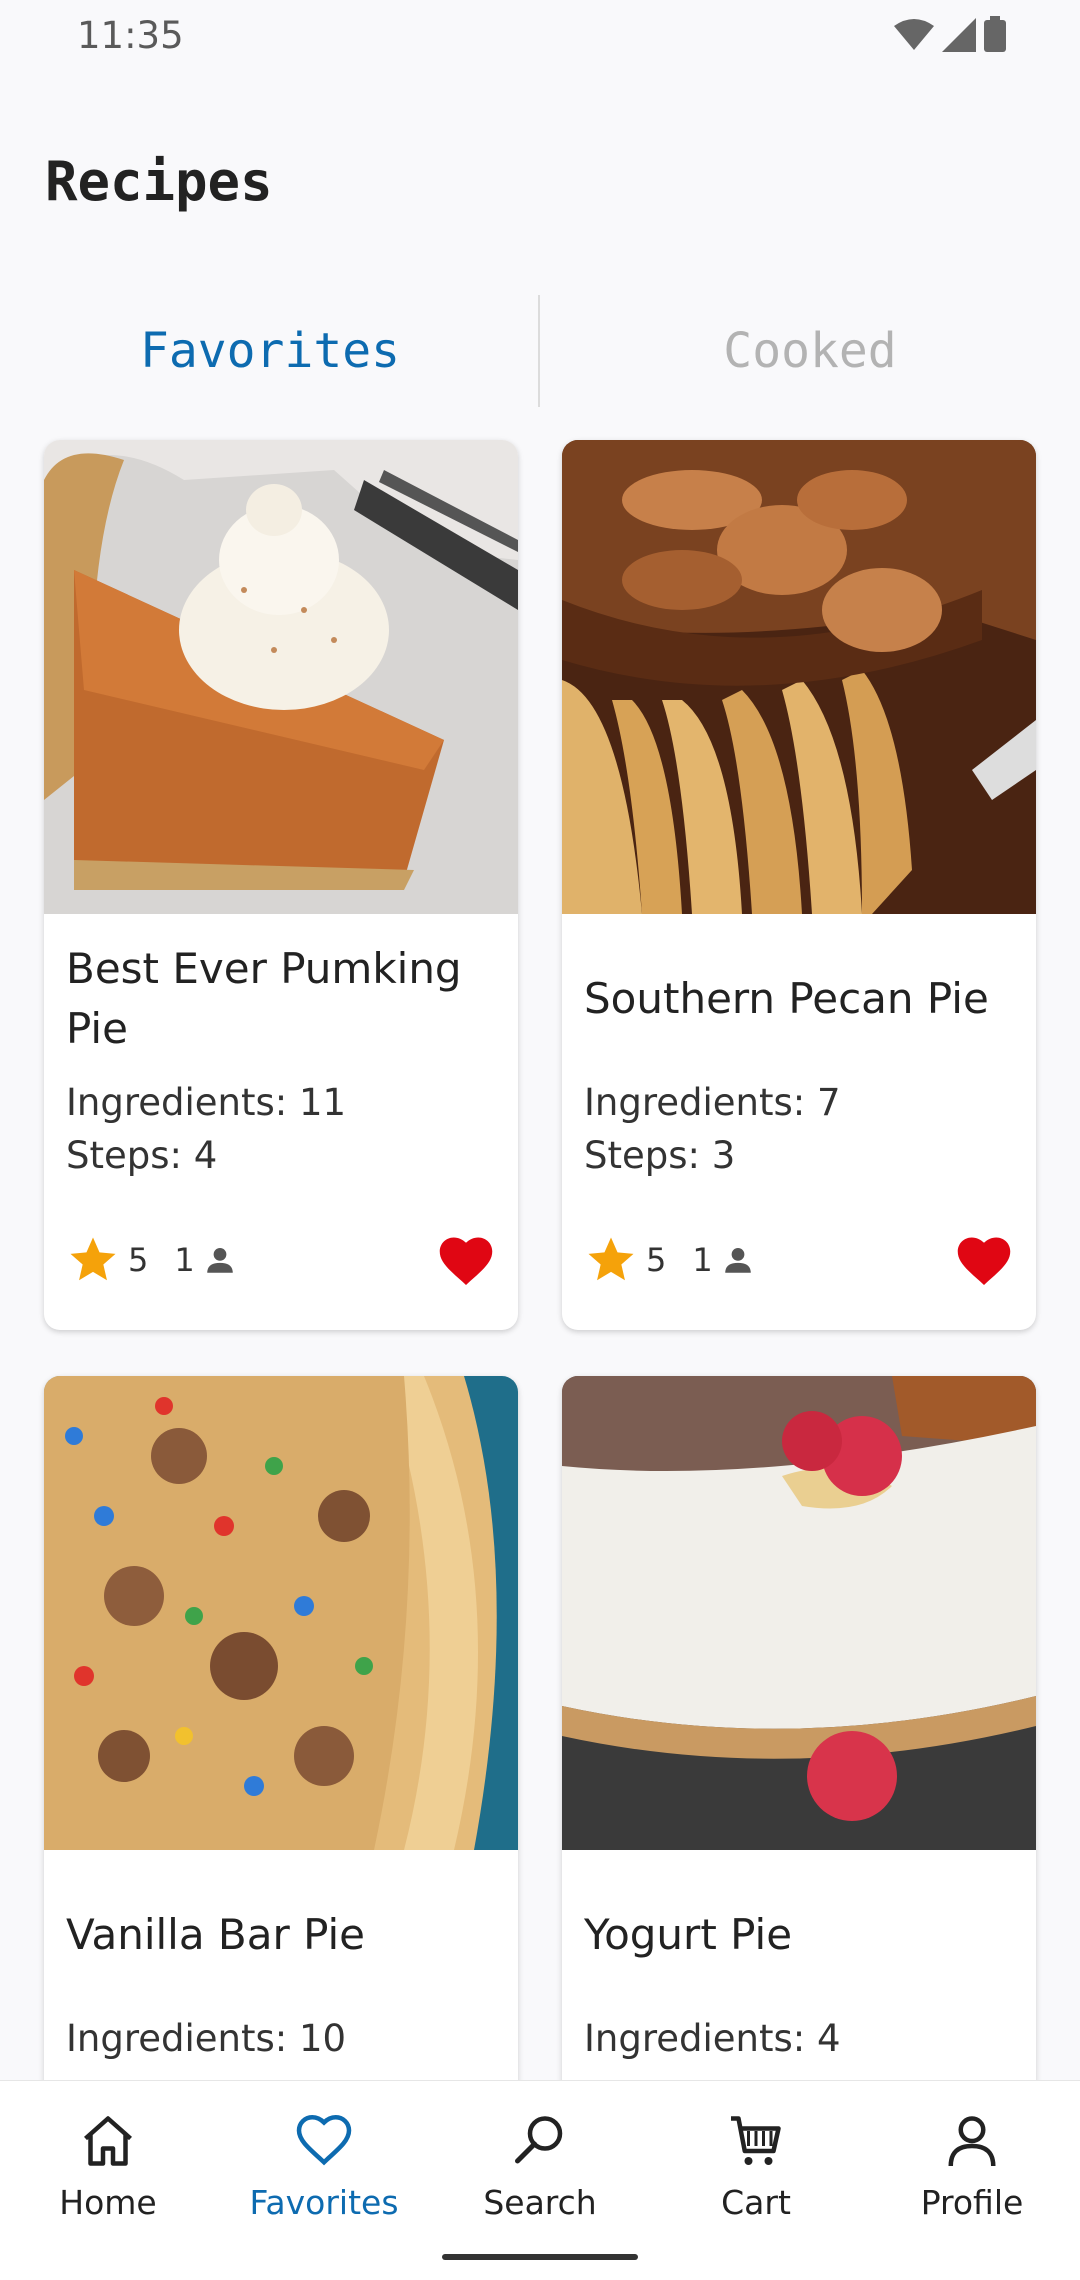  What do you see at coordinates (959, 35) in the screenshot?
I see `signal-icon` at bounding box center [959, 35].